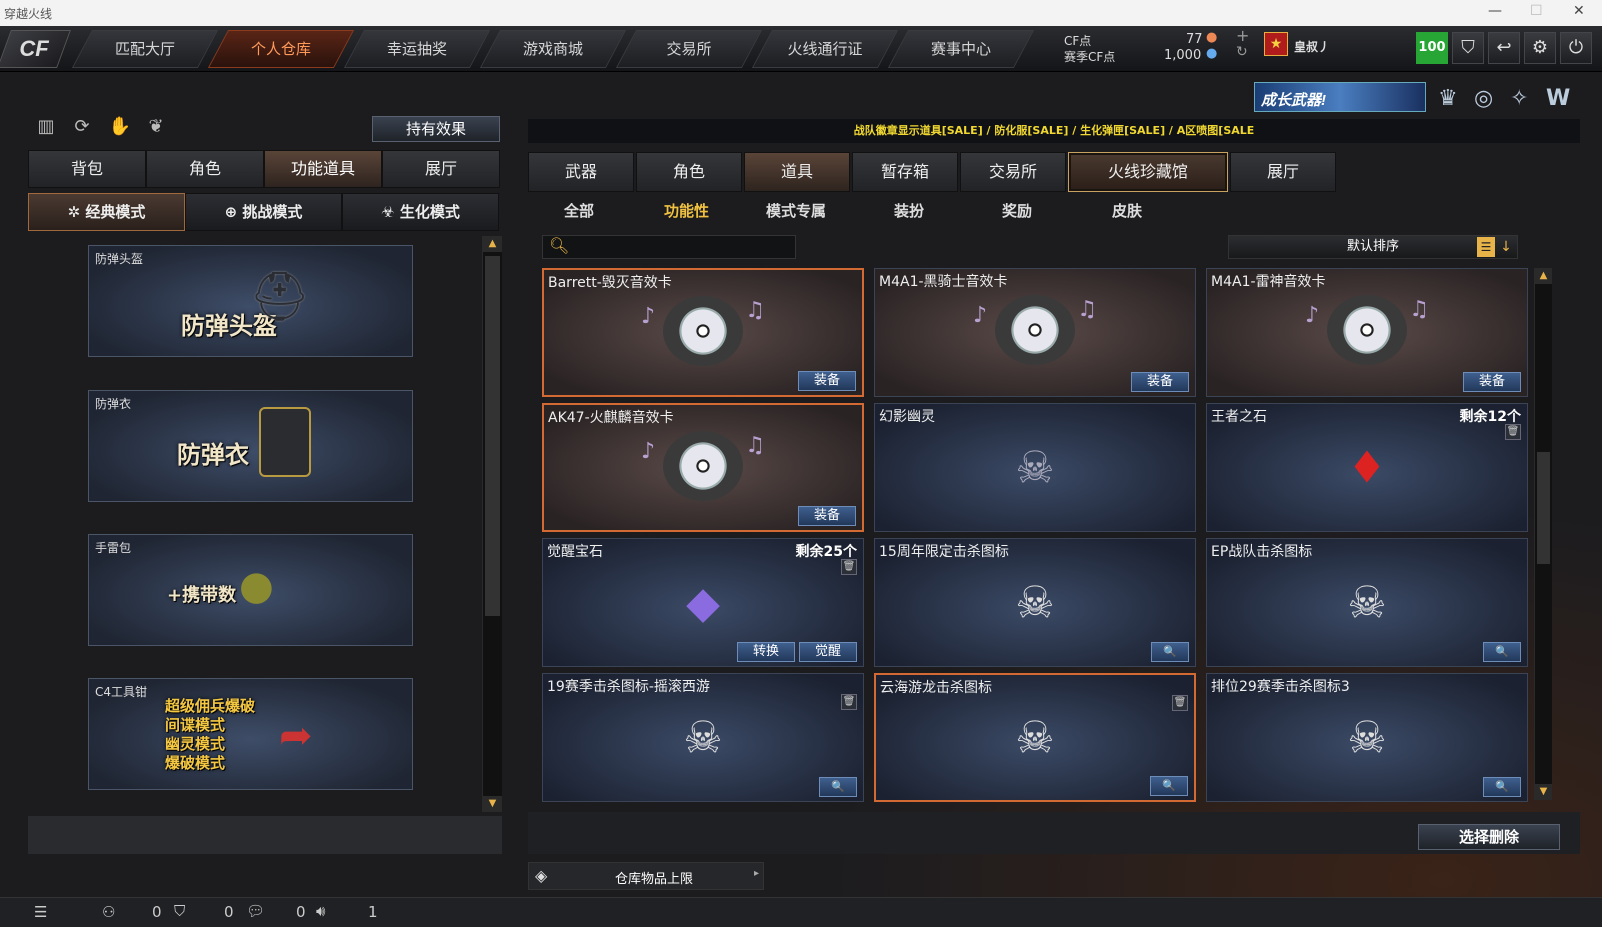 This screenshot has height=927, width=1602. I want to click on left-tab-functional: 功能道具, so click(323, 169).